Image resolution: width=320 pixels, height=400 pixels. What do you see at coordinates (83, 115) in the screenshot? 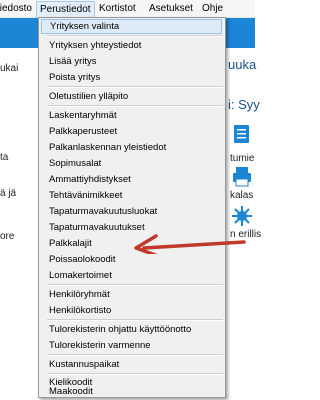
I see `menu-item-laskentaryhmat: Laskentaryhmät` at bounding box center [83, 115].